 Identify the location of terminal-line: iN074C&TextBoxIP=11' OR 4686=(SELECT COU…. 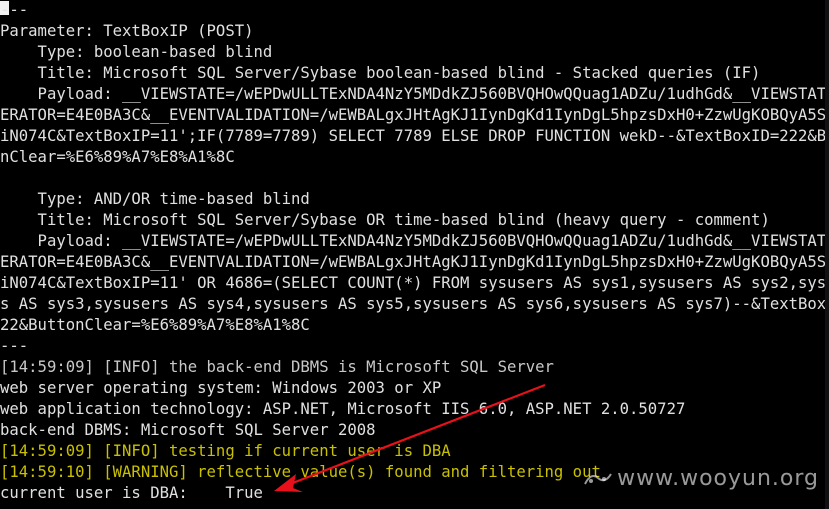
(414, 283).